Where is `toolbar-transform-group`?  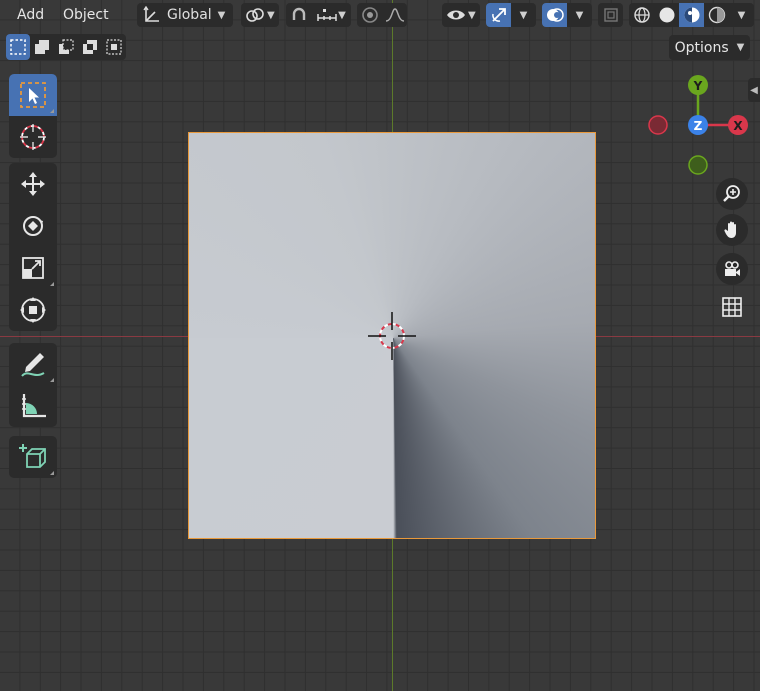 toolbar-transform-group is located at coordinates (33, 247).